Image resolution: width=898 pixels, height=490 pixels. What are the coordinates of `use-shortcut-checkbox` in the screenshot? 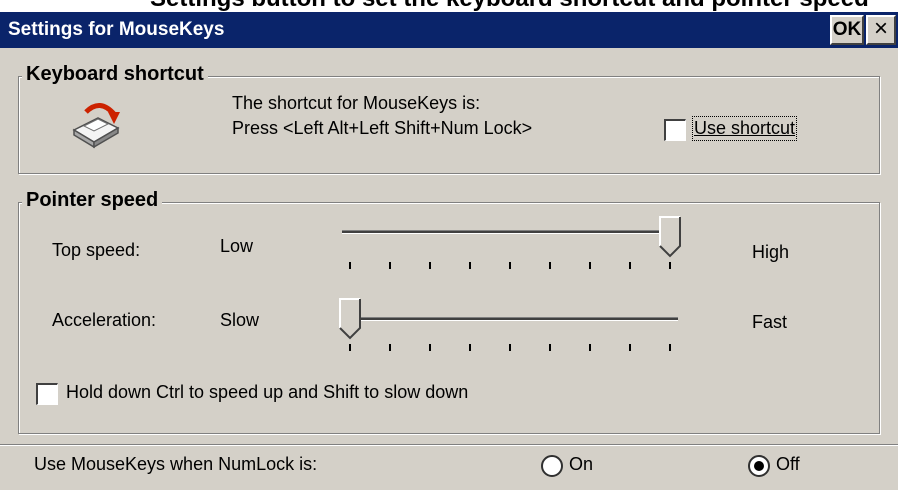 It's located at (675, 130).